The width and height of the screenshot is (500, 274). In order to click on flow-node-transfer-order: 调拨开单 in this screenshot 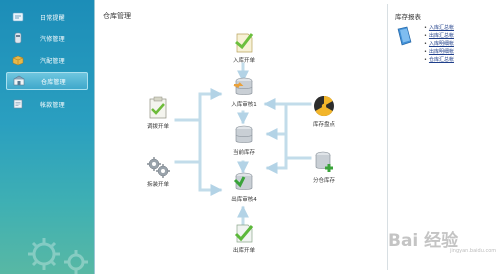, I will do `click(158, 113)`.